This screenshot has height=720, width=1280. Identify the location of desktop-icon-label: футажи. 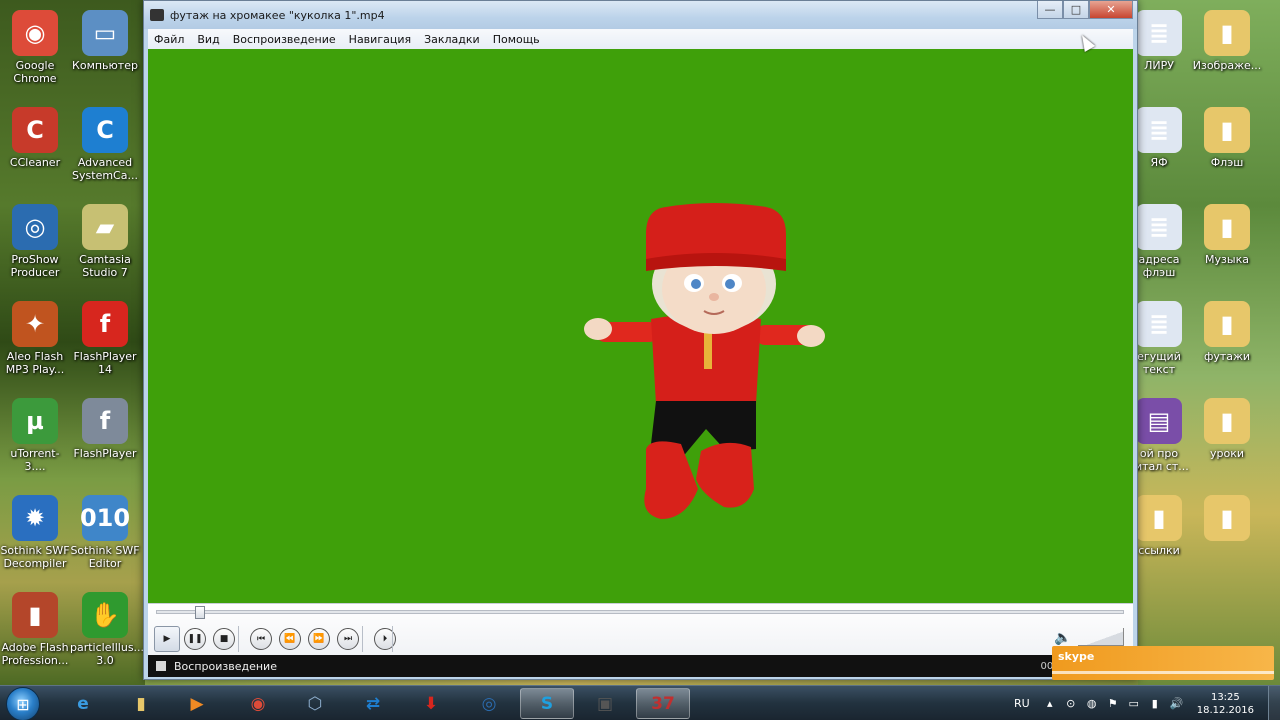
(1227, 356).